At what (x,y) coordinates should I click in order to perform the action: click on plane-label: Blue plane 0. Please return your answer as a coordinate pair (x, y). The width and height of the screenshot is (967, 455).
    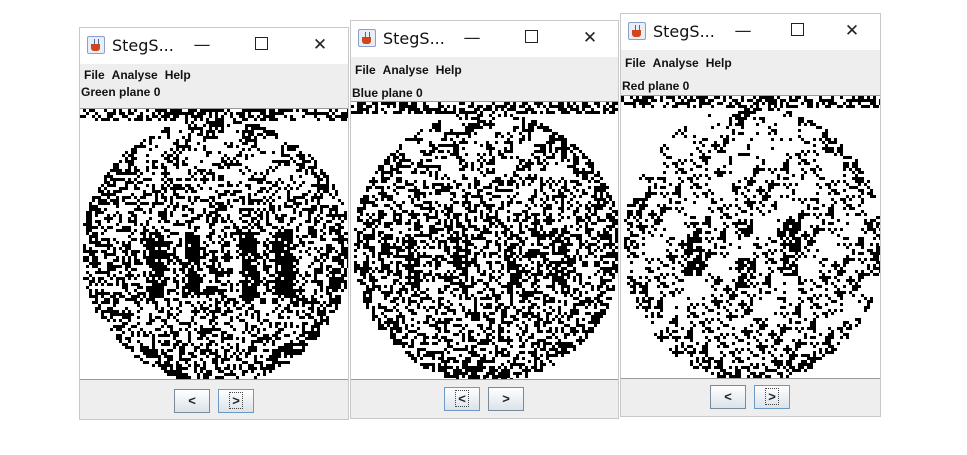
    Looking at the image, I should click on (387, 93).